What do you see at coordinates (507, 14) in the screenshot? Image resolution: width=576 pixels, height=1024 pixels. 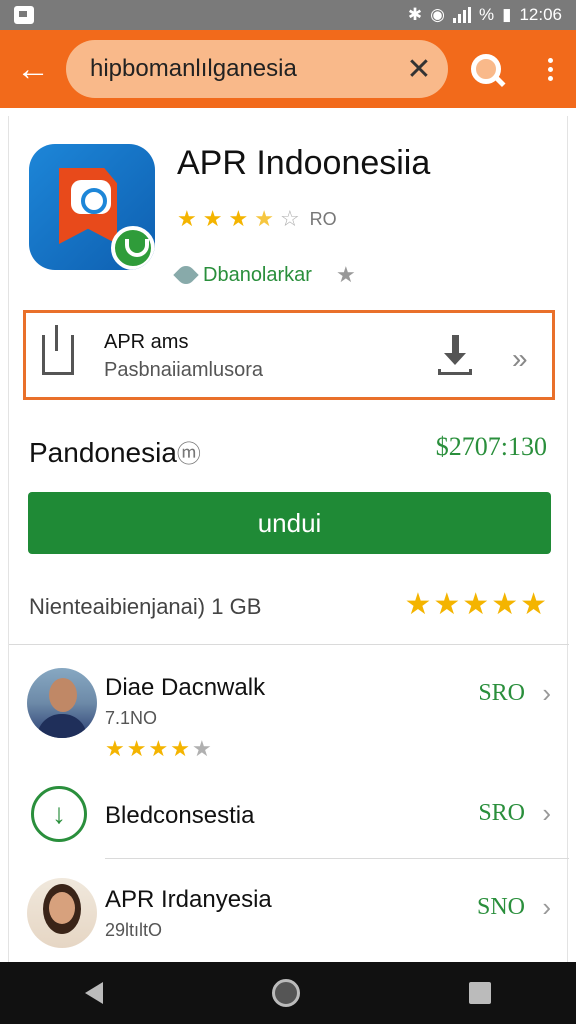 I see `battery-icon: ▮` at bounding box center [507, 14].